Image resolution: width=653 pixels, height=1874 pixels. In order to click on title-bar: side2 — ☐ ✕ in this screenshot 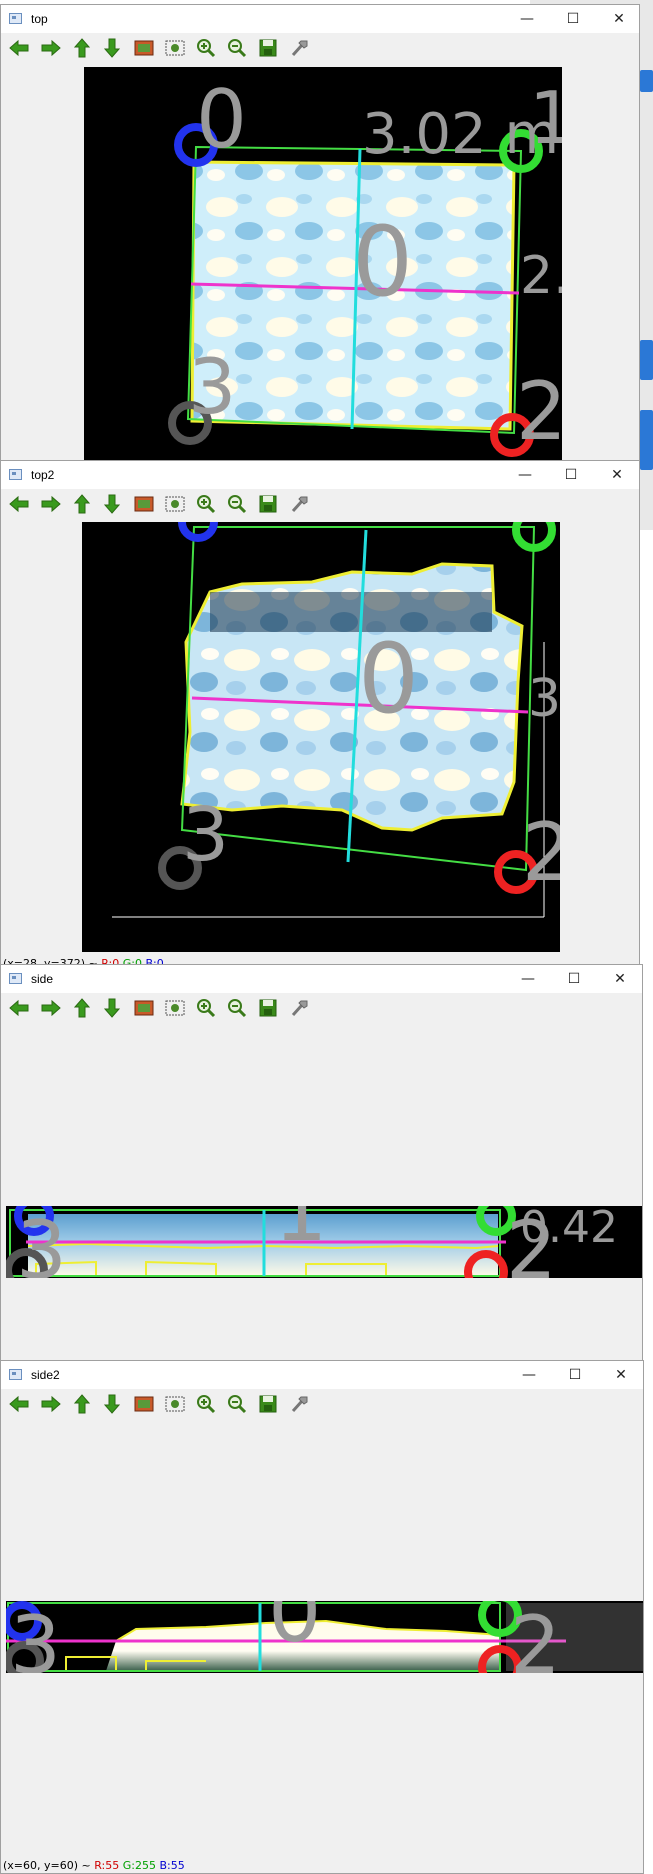, I will do `click(322, 1375)`.